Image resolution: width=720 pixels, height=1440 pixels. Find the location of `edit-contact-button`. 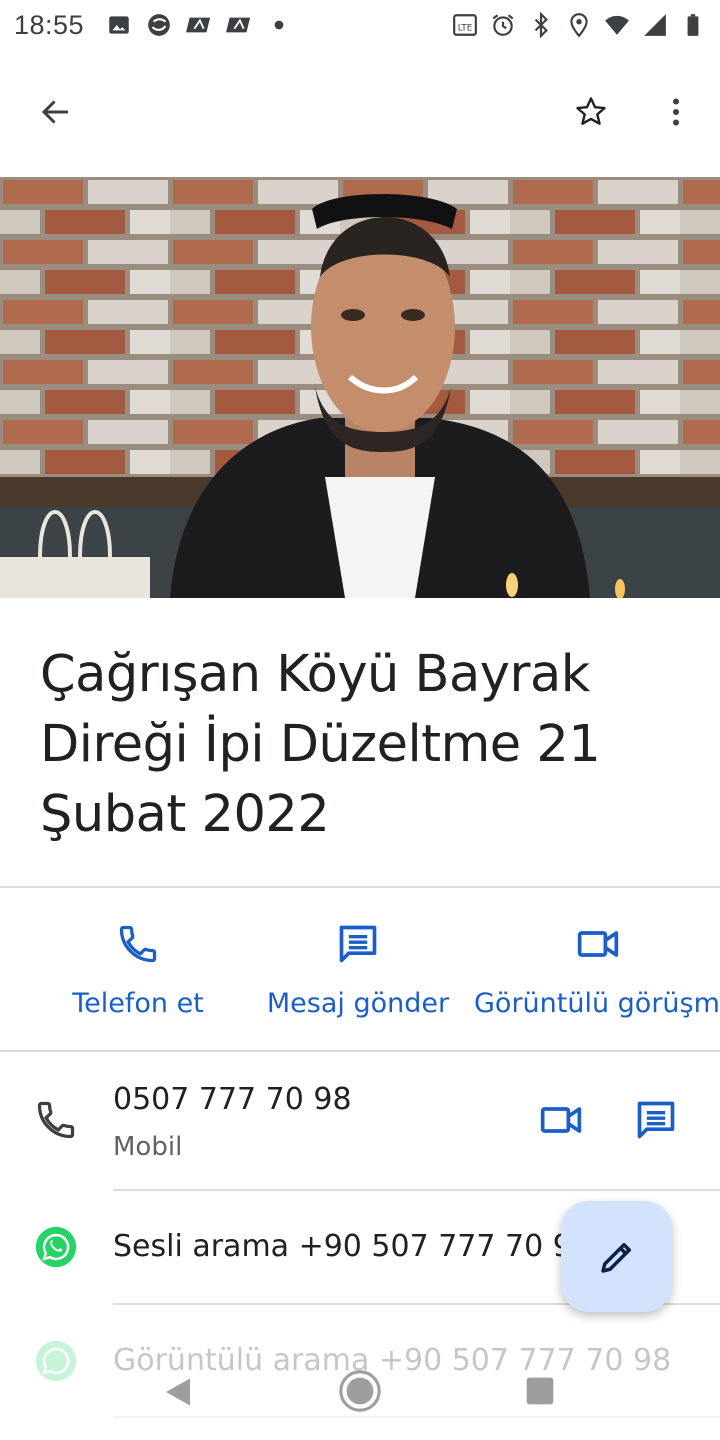

edit-contact-button is located at coordinates (616, 1256).